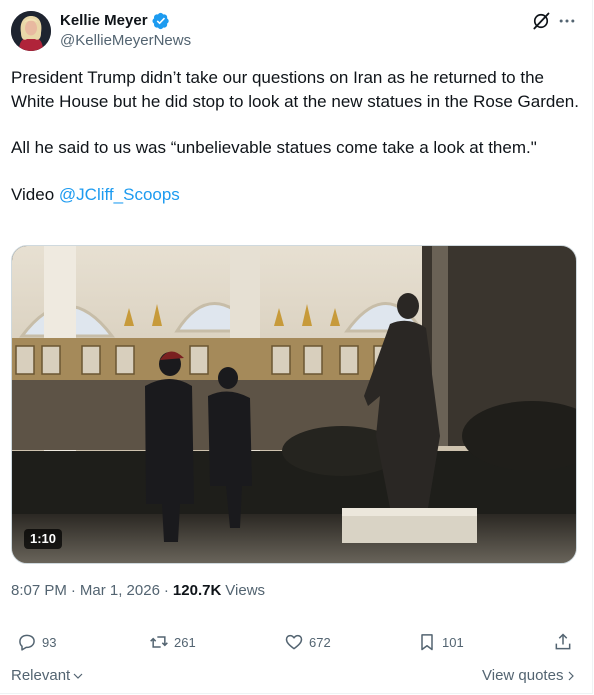 This screenshot has width=594, height=695. I want to click on view-quotes-label: View quotes, so click(523, 675).